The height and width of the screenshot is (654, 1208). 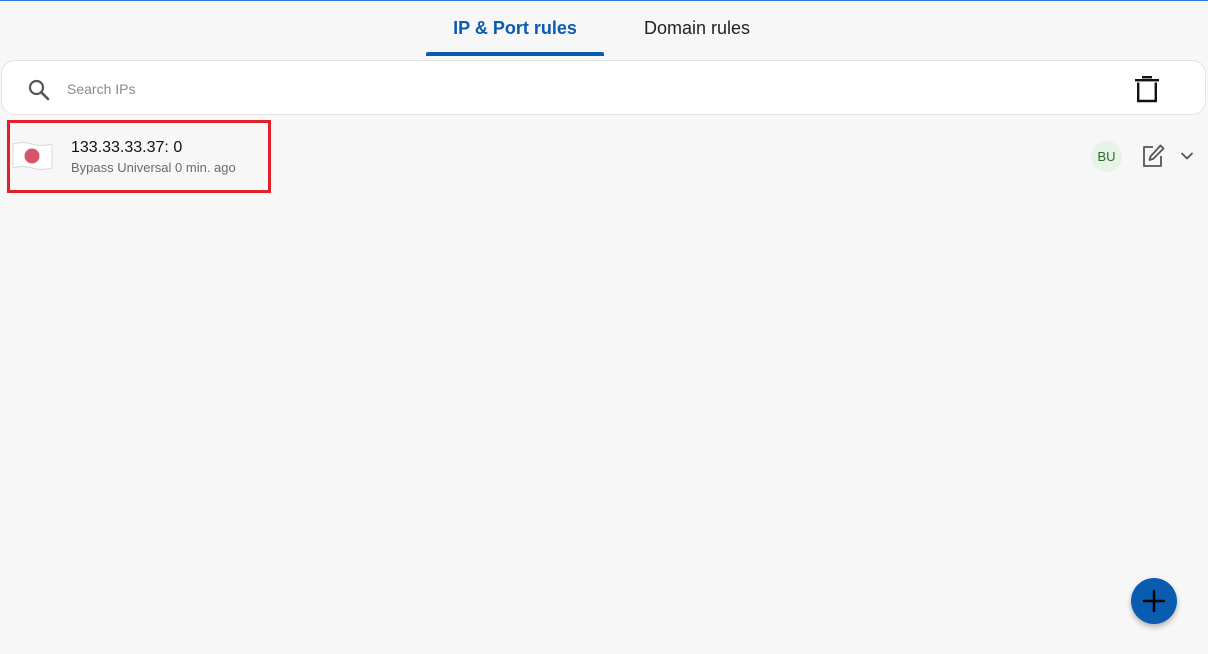 I want to click on tab-domain-rules-label: Domain rules, so click(x=697, y=27).